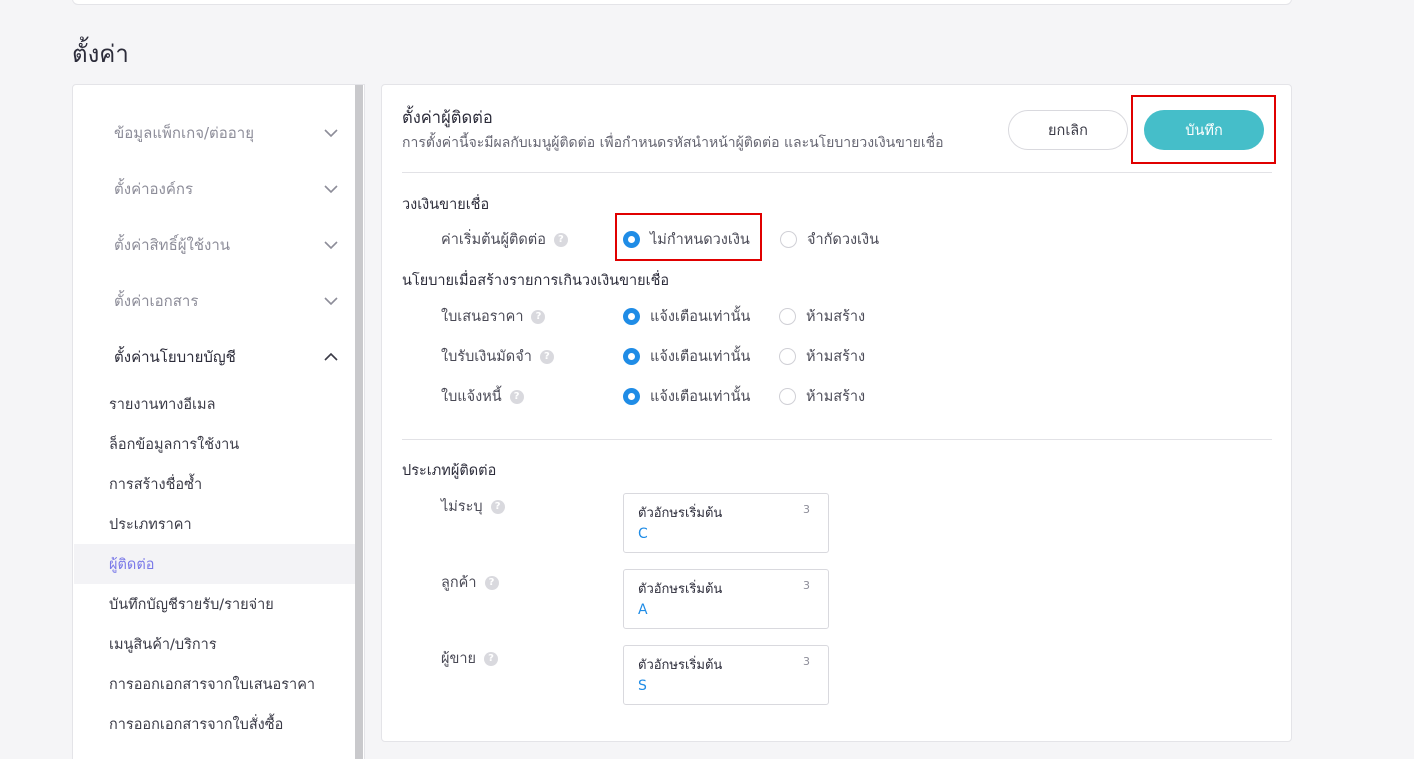  I want to click on sidebar-group-accounting-policy: ตั้งค่านโยบายบัญชี, so click(226, 357).